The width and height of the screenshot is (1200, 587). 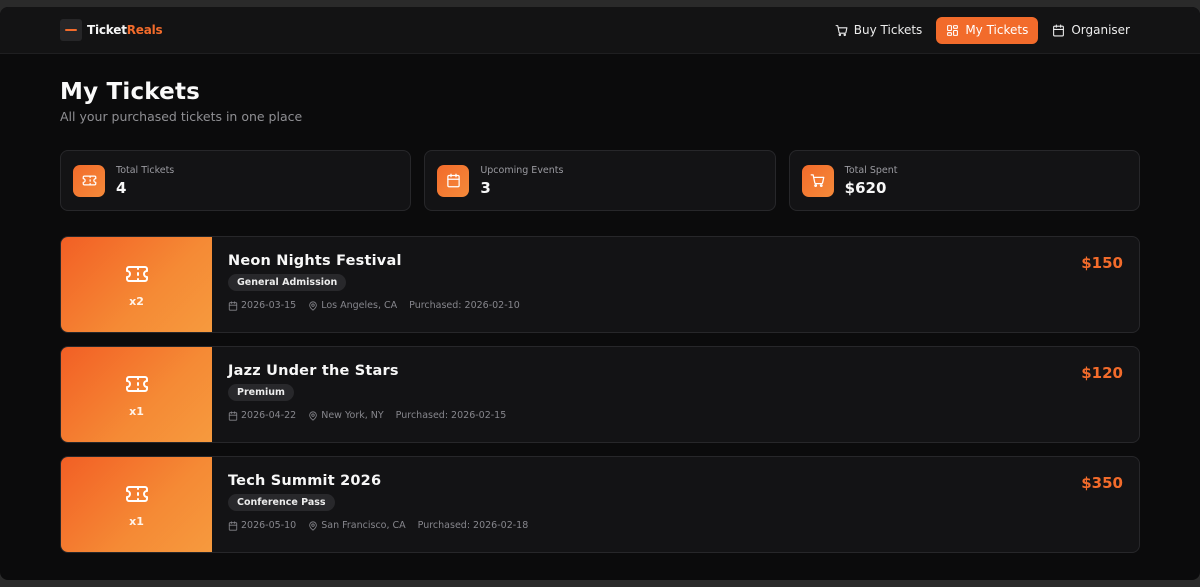 I want to click on event-location-text: San Francisco, CA, so click(x=363, y=525).